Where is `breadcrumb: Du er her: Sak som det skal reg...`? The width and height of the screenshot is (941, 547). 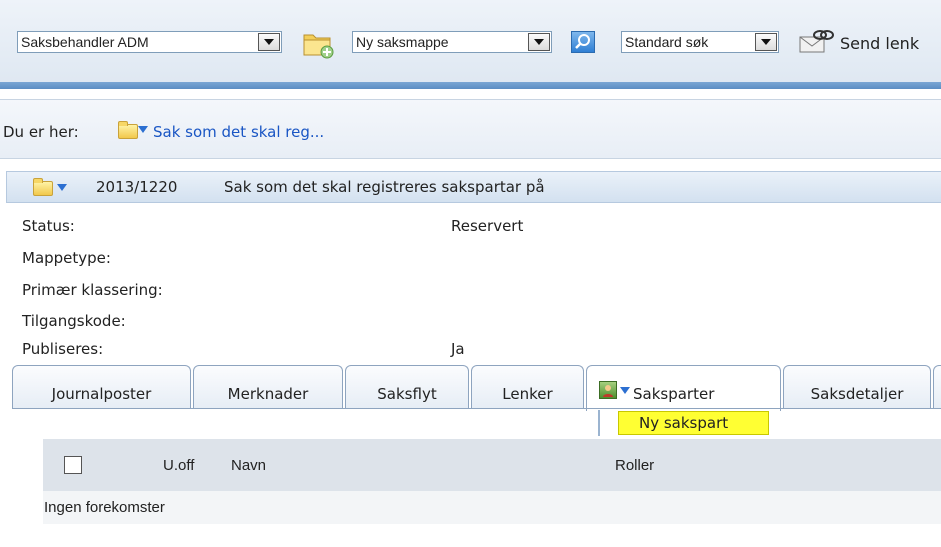
breadcrumb: Du er her: Sak som det skal reg... is located at coordinates (470, 129).